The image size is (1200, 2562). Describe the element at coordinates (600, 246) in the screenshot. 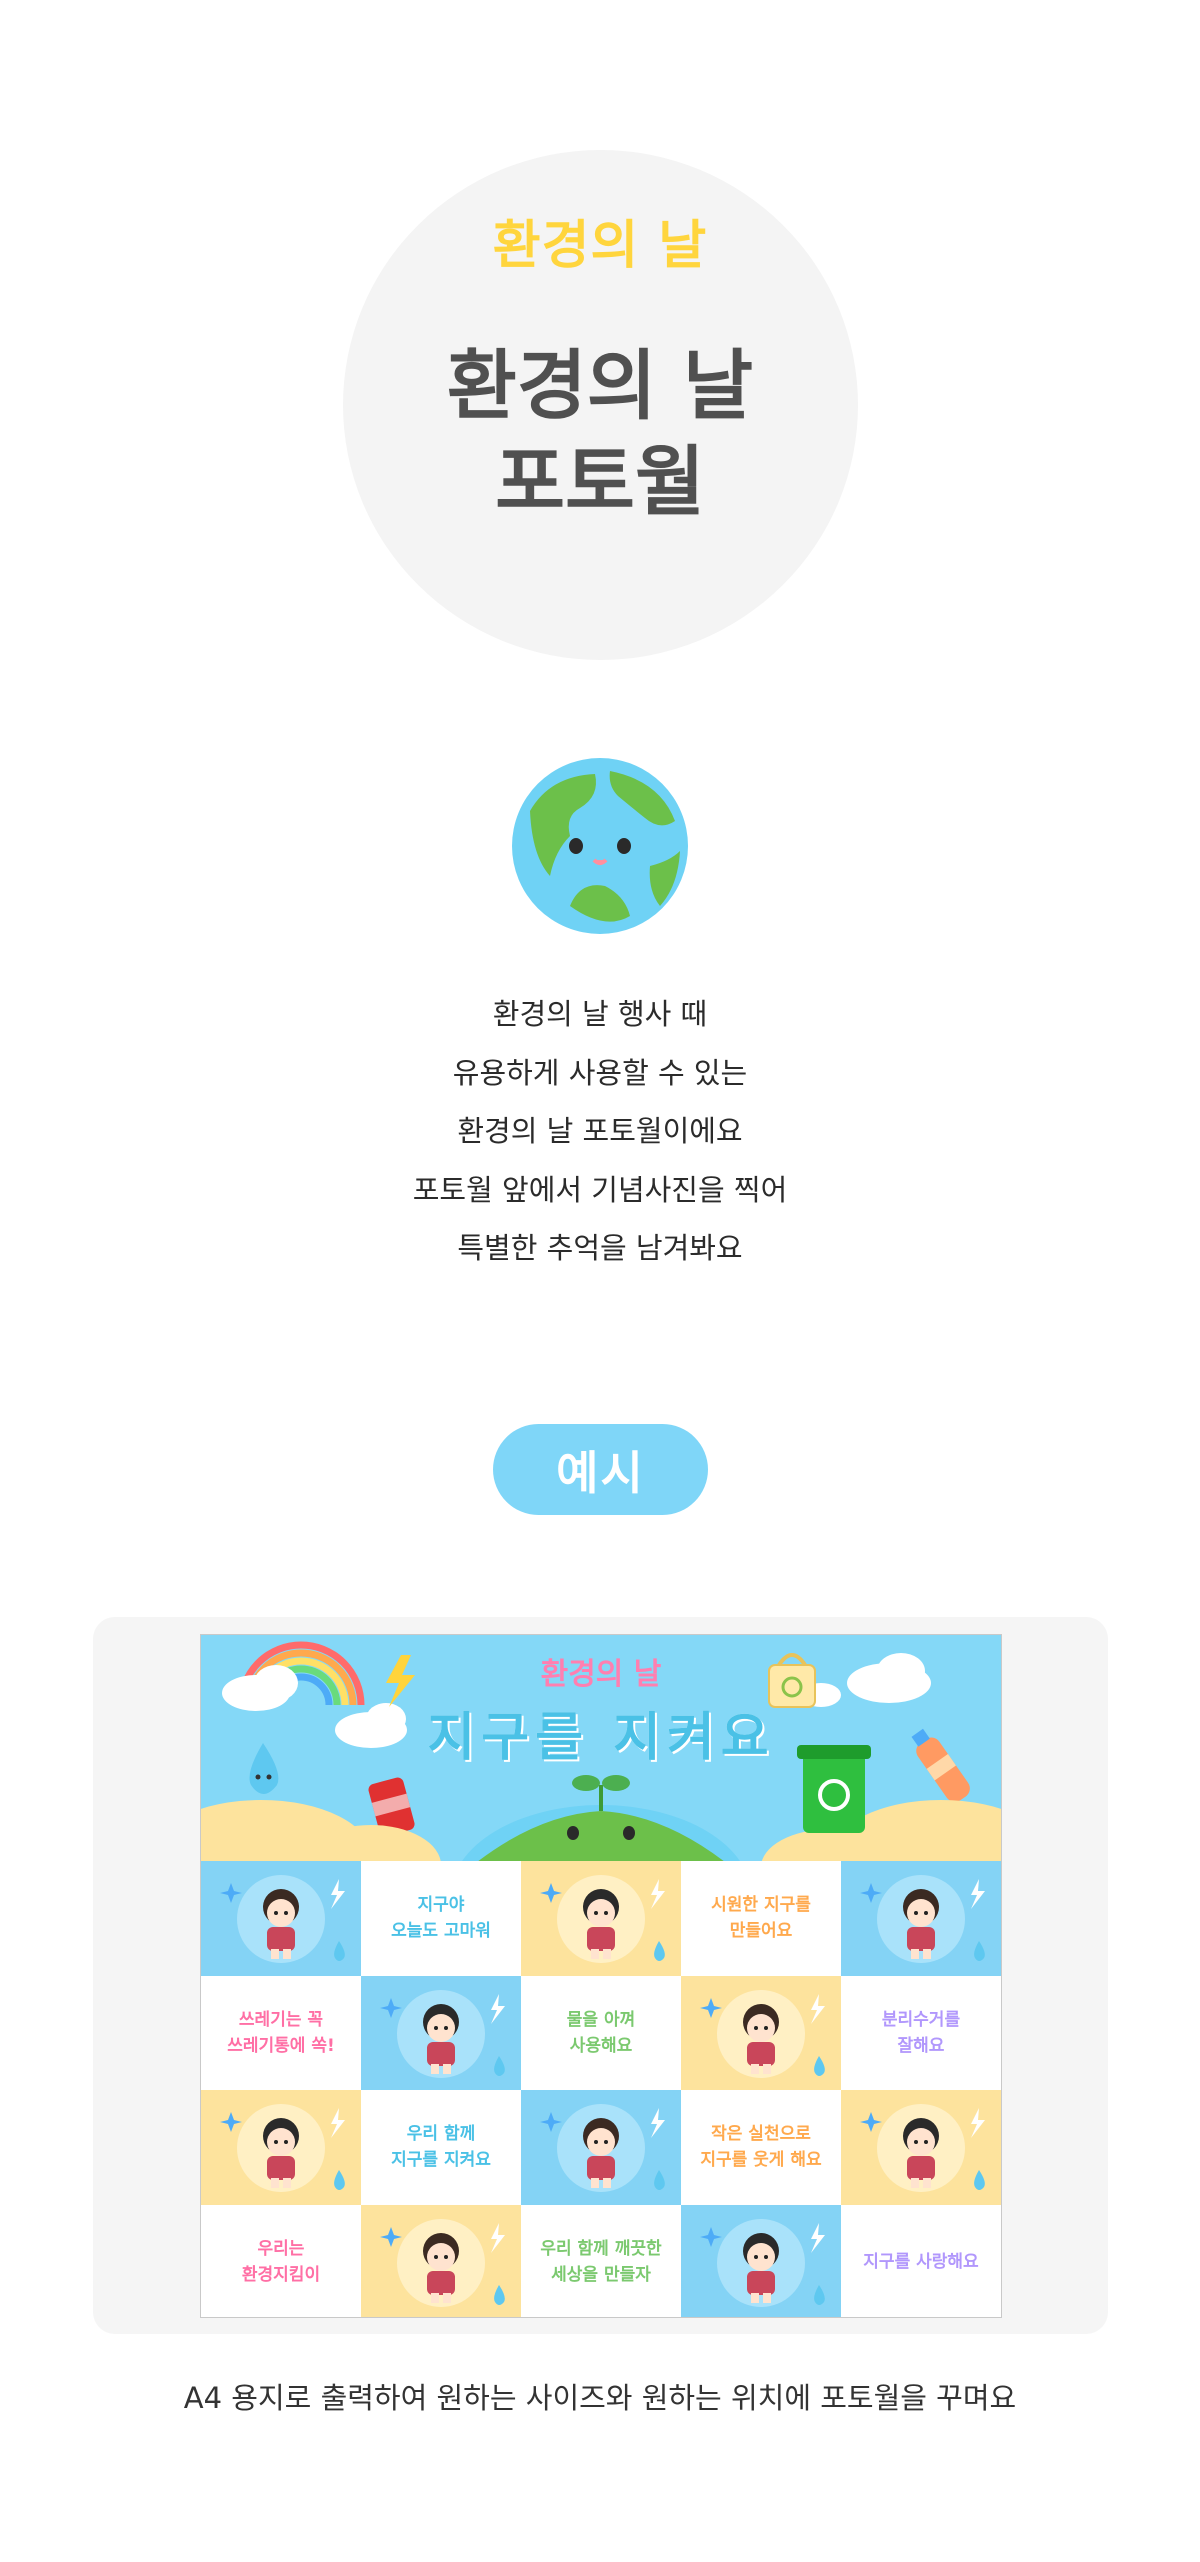

I see `hero-subtitle: 환경의 날` at that location.